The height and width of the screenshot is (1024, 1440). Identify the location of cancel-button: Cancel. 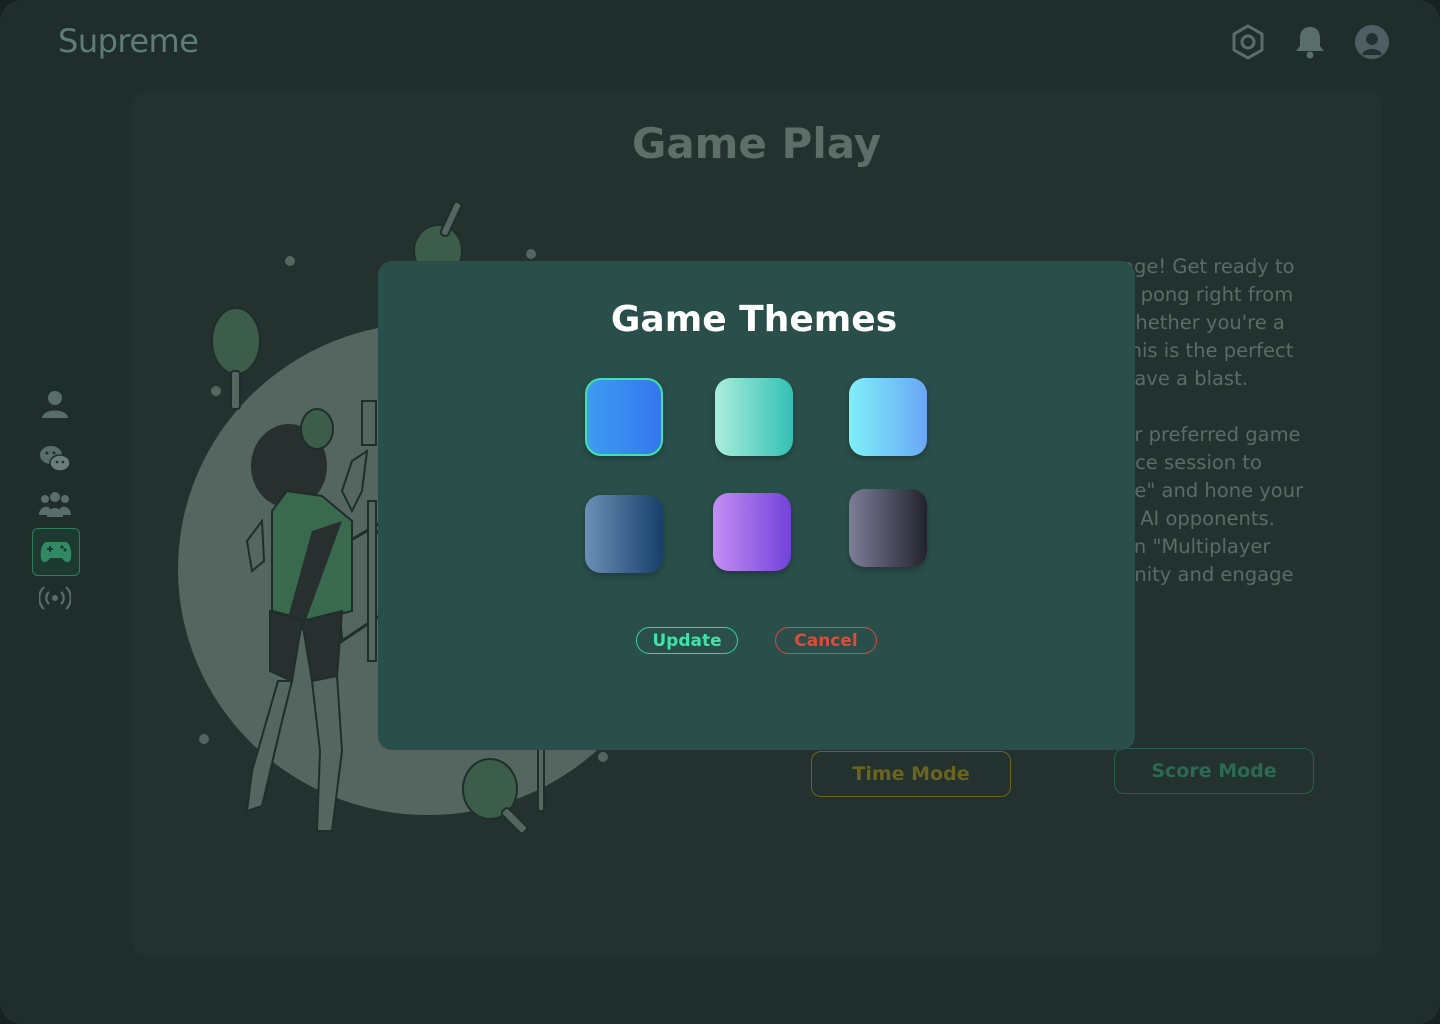
(826, 640).